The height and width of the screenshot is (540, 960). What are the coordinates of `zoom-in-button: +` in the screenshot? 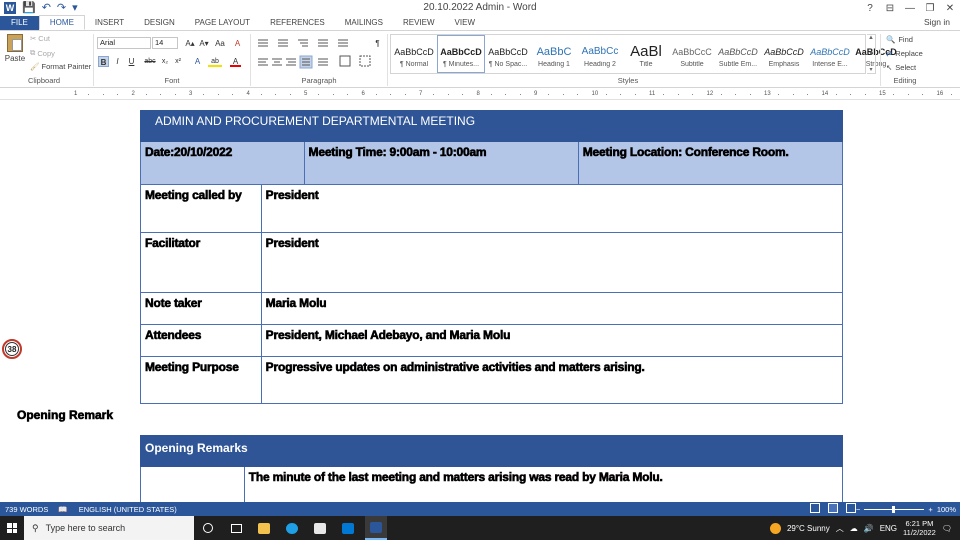 It's located at (930, 509).